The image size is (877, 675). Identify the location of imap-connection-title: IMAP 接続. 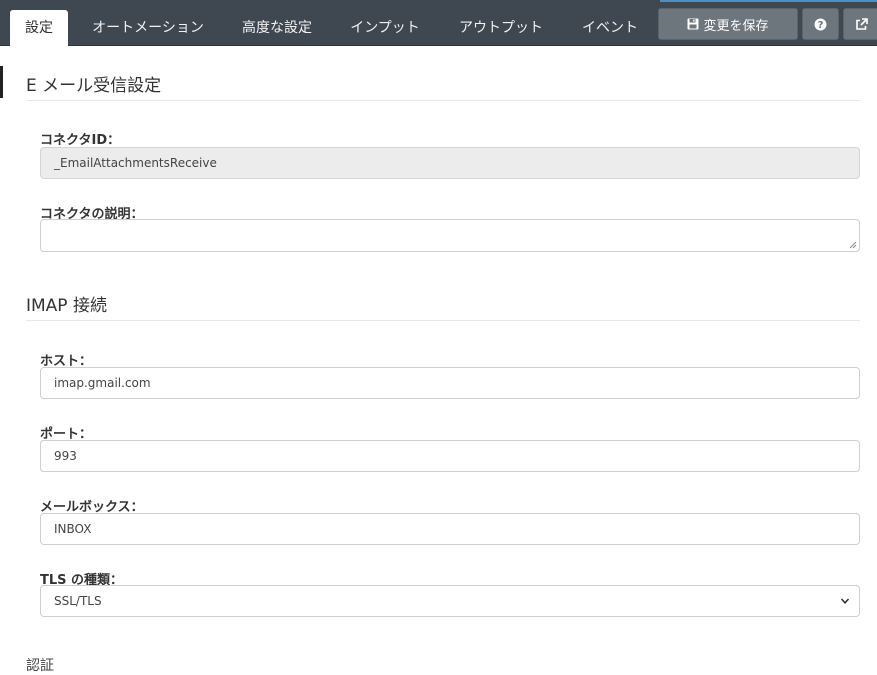
(66, 306).